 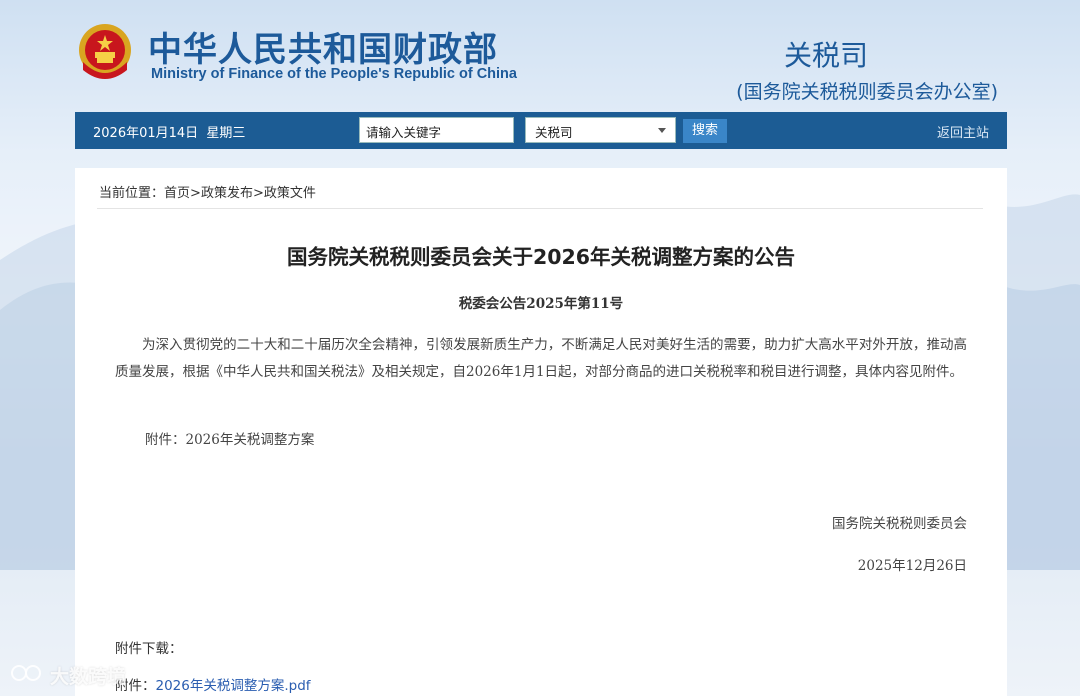 What do you see at coordinates (230, 440) in the screenshot?
I see `attachment-note: 附件：2026年关税调整方案` at bounding box center [230, 440].